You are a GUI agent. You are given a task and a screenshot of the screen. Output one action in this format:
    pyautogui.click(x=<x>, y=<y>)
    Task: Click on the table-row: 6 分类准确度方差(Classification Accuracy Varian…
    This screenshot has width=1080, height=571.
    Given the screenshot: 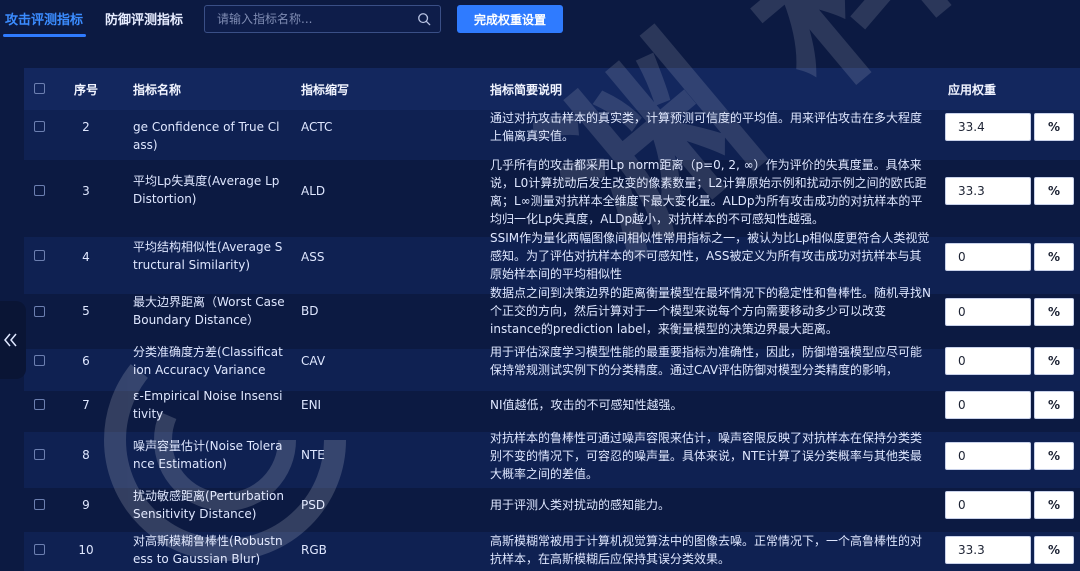 What is the action you would take?
    pyautogui.click(x=552, y=368)
    